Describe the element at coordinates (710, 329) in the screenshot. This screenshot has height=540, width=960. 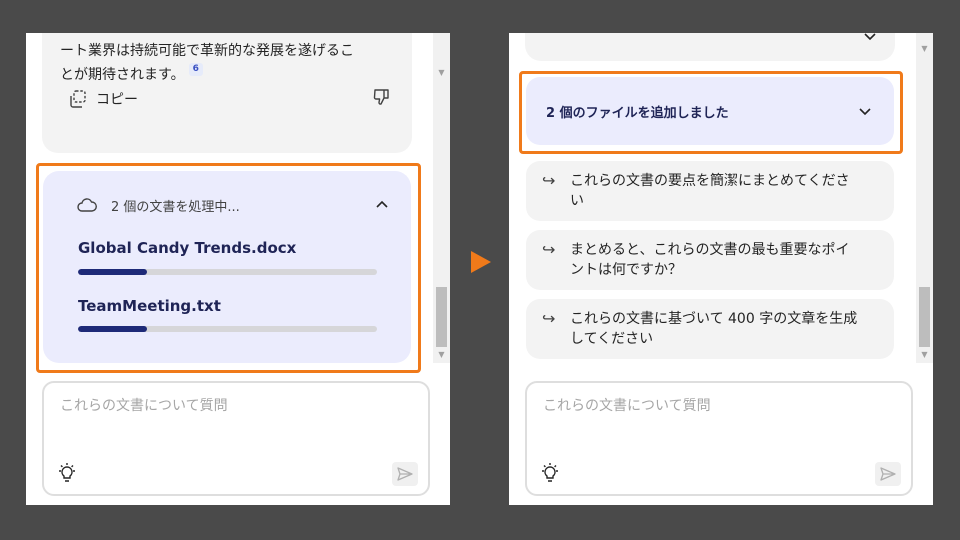
I see `suggestion-chip-3: ↪ これらの文書に基づいて 400 字の文章を生成 してください` at that location.